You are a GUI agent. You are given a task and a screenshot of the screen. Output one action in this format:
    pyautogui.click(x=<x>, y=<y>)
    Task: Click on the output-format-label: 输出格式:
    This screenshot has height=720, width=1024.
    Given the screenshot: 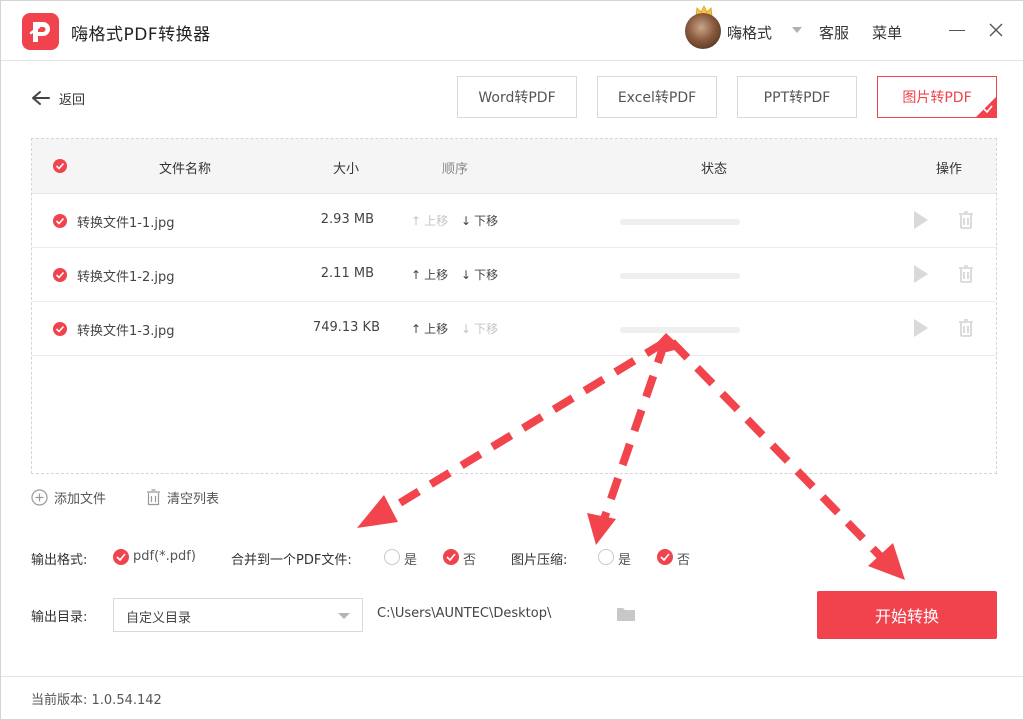 What is the action you would take?
    pyautogui.click(x=59, y=560)
    